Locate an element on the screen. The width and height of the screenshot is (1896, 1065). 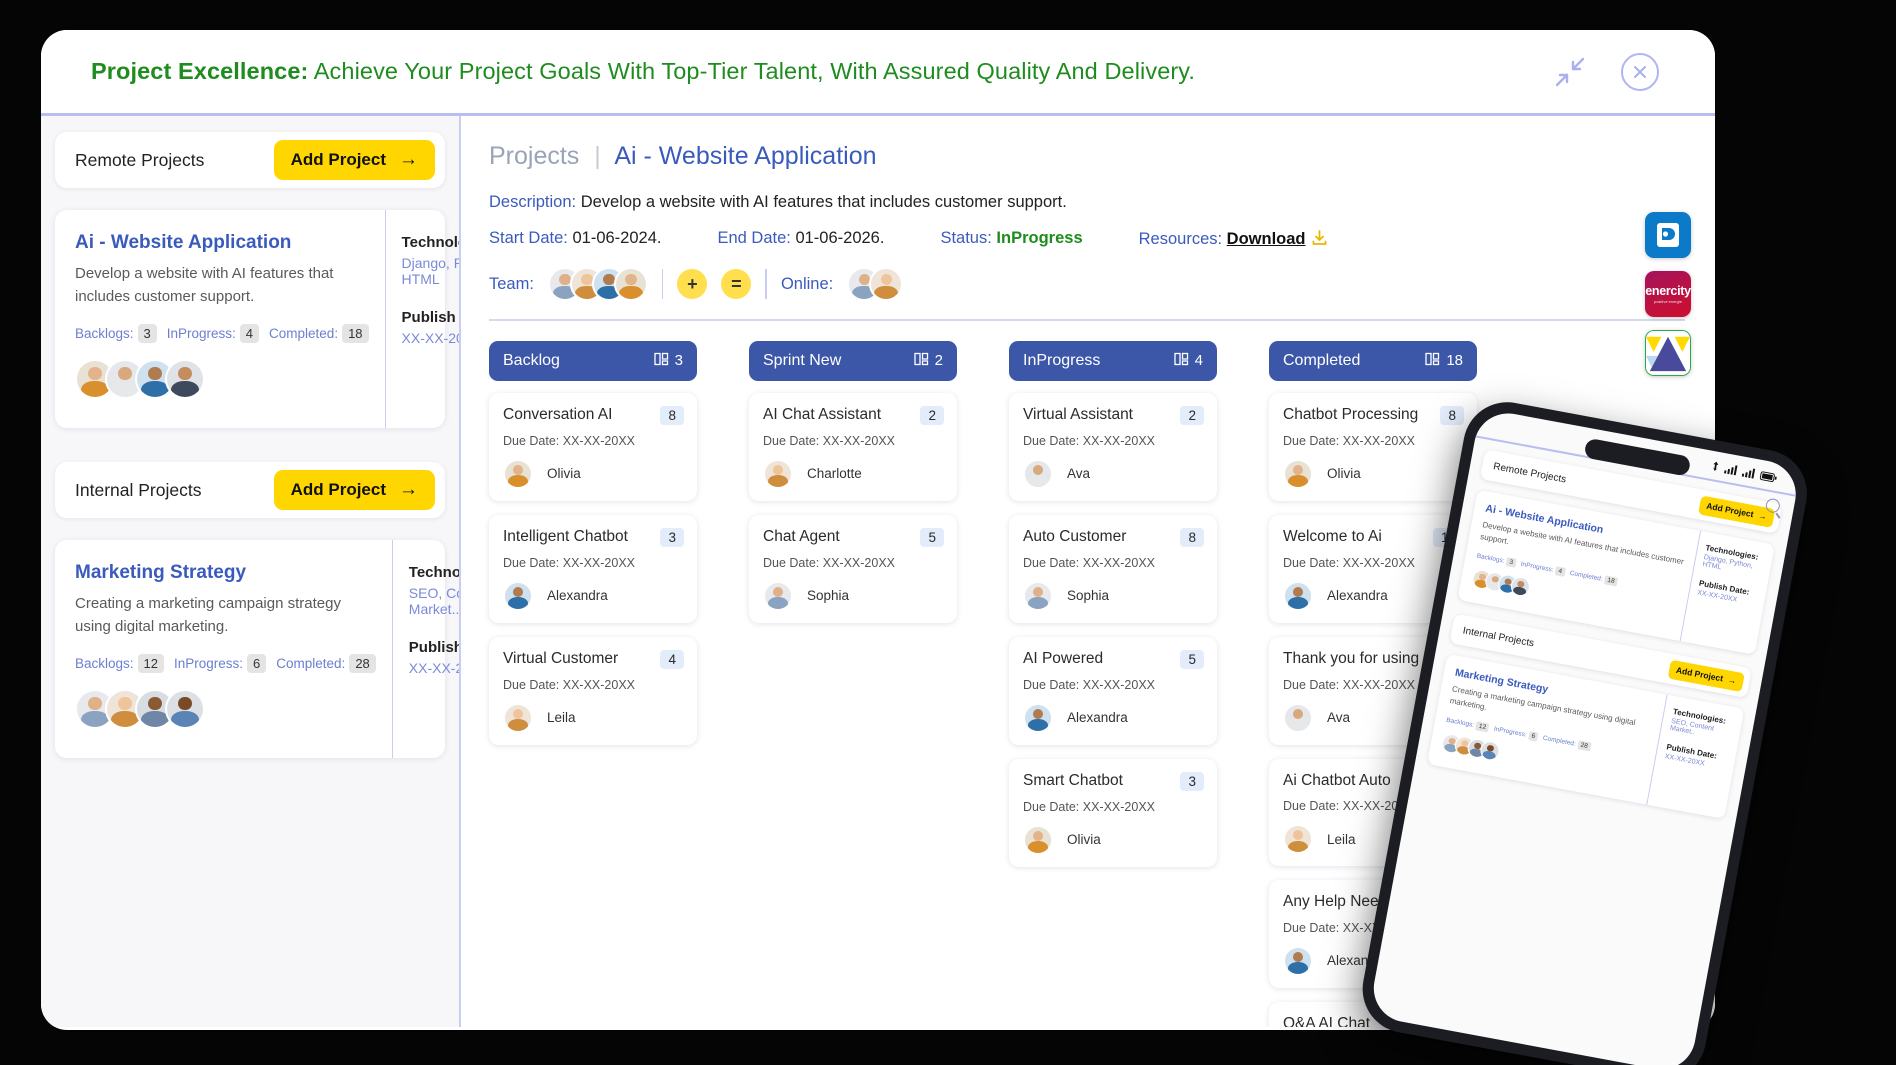
project-name: Ai - Website Application is located at coordinates (222, 243).